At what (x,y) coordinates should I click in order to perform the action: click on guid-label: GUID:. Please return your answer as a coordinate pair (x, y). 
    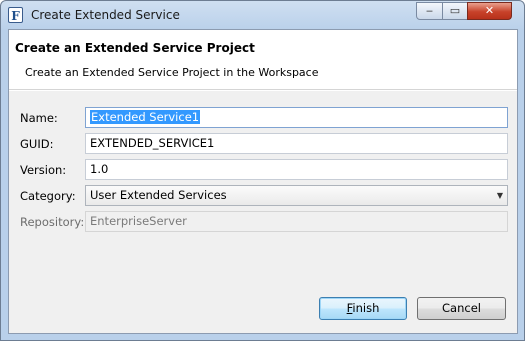
    Looking at the image, I should click on (37, 144).